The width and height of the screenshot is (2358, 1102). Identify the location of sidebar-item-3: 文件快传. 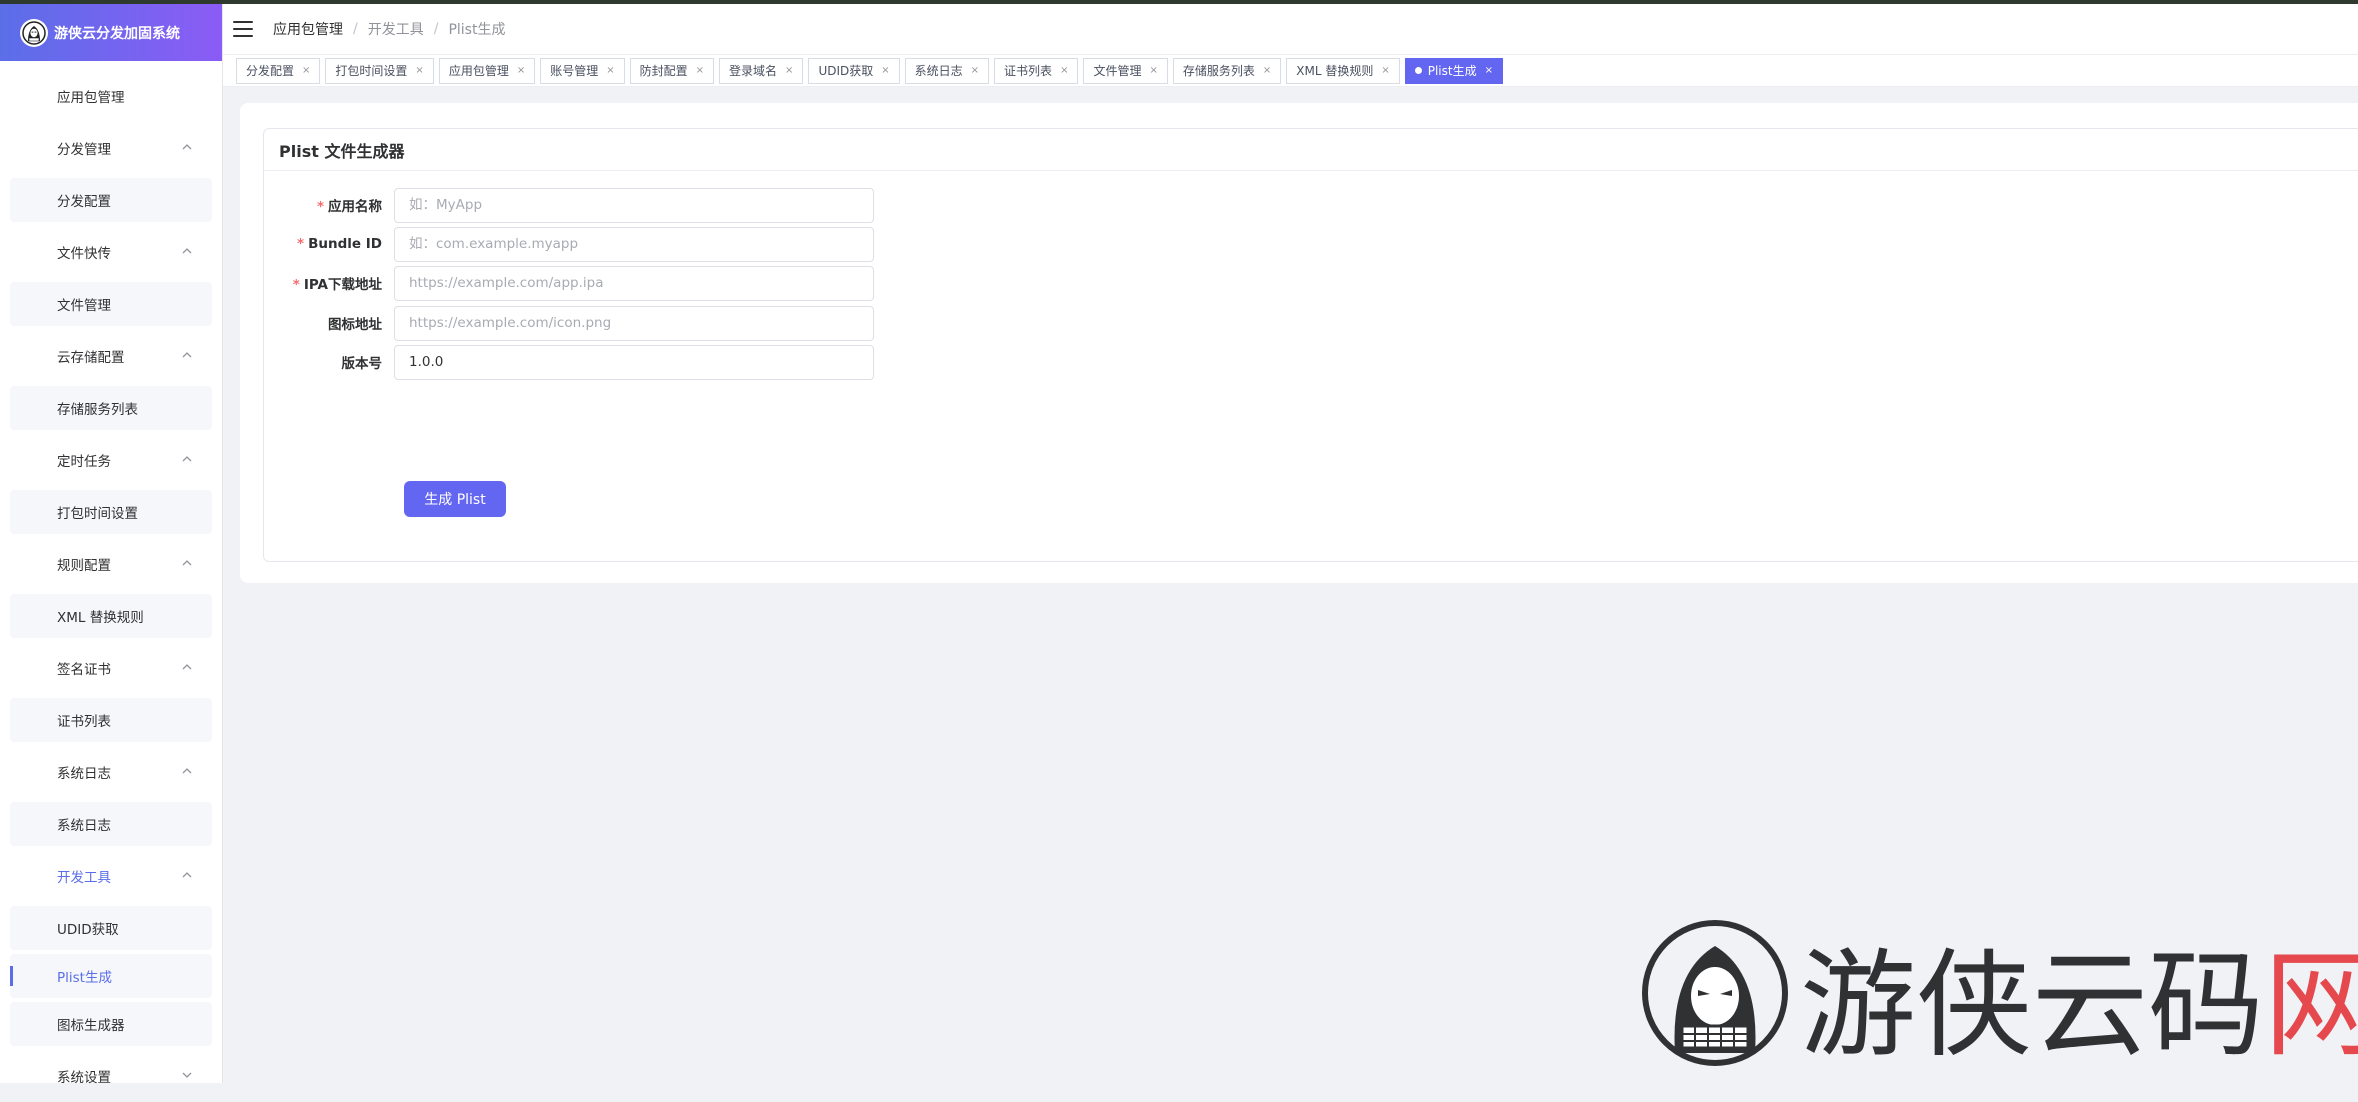
(111, 252).